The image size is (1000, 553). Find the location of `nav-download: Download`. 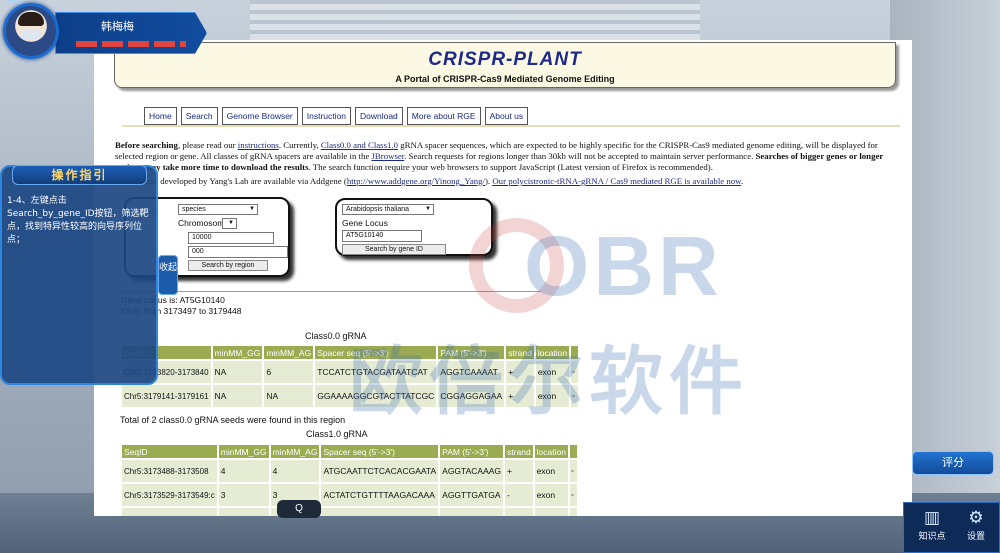

nav-download: Download is located at coordinates (378, 116).